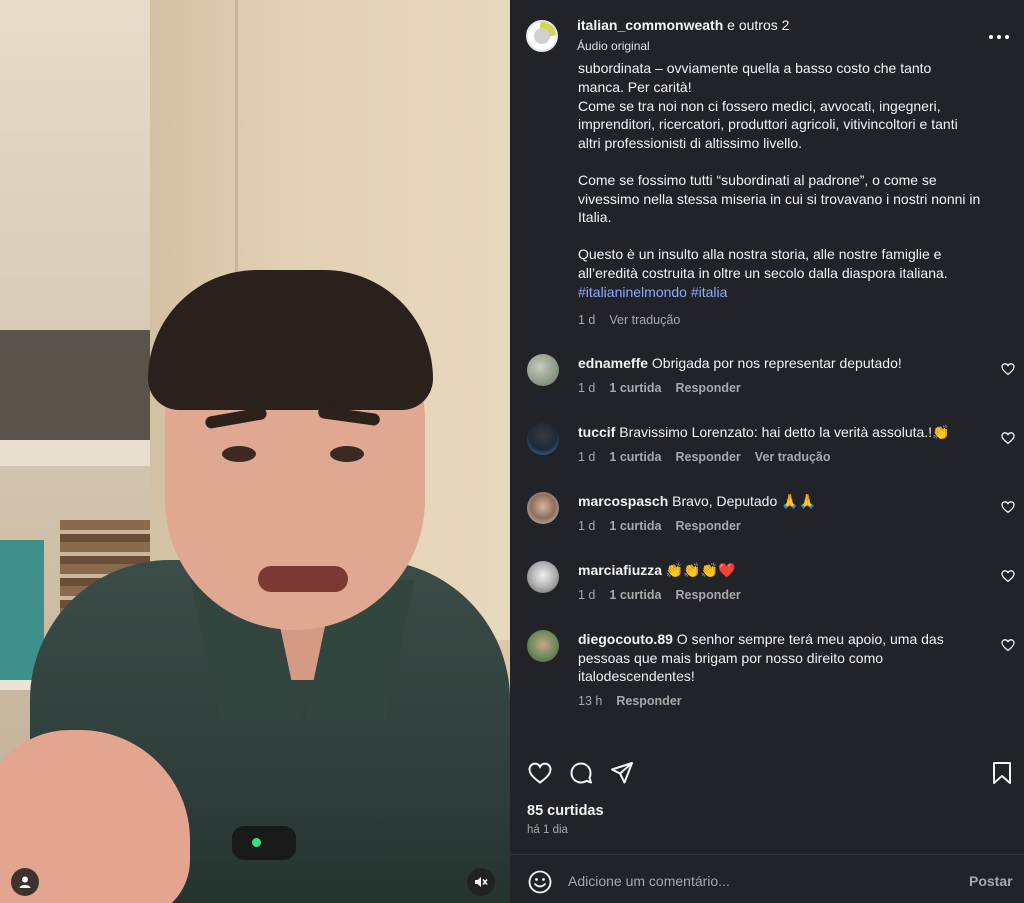 This screenshot has width=1024, height=903. I want to click on comment-meta: 1 d 1 curtida Responder Ver tradução, so click(711, 457).